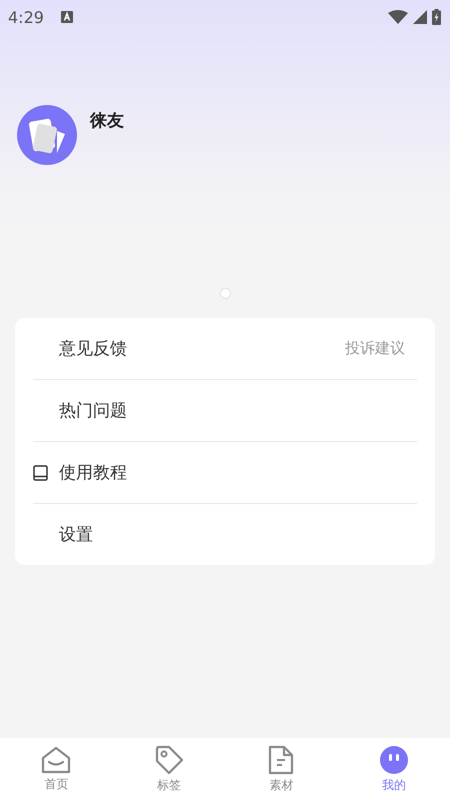  I want to click on home-icon, so click(56, 760).